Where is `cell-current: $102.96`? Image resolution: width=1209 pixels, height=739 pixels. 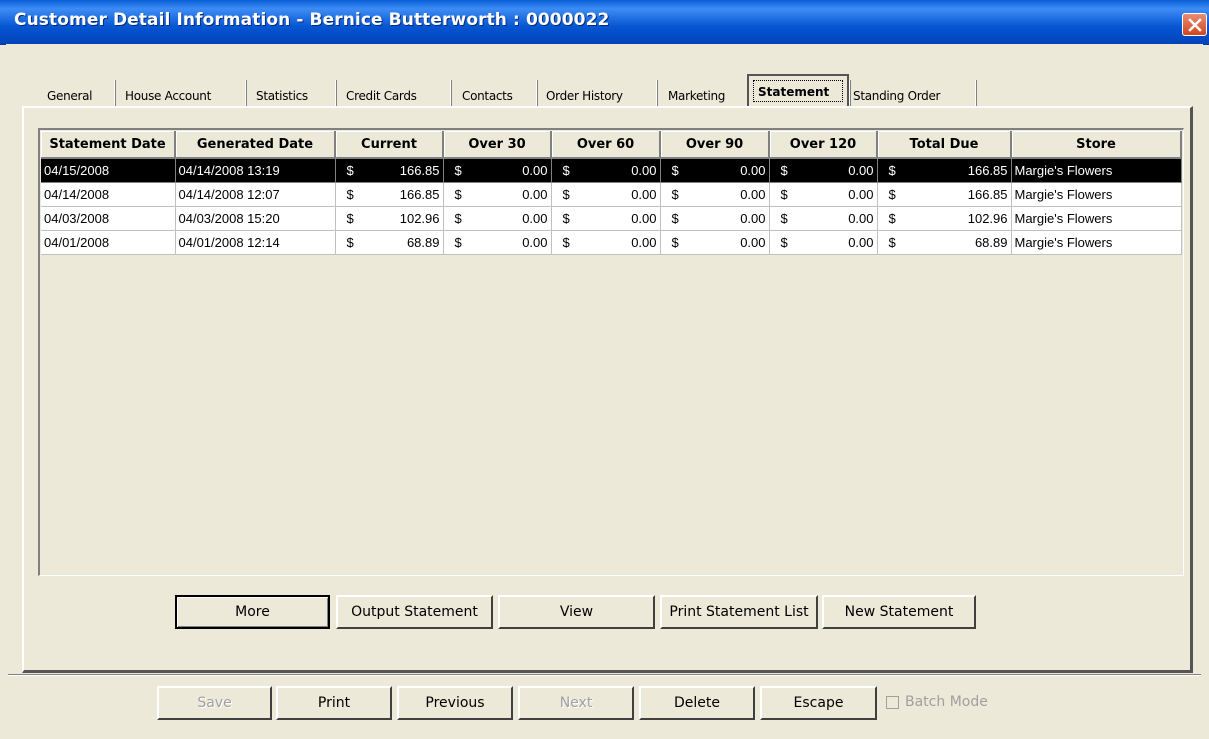 cell-current: $102.96 is located at coordinates (389, 218).